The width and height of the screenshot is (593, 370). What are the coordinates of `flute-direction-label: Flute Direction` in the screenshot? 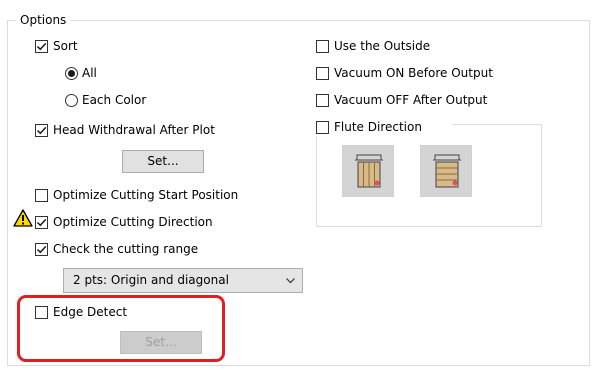 It's located at (378, 127).